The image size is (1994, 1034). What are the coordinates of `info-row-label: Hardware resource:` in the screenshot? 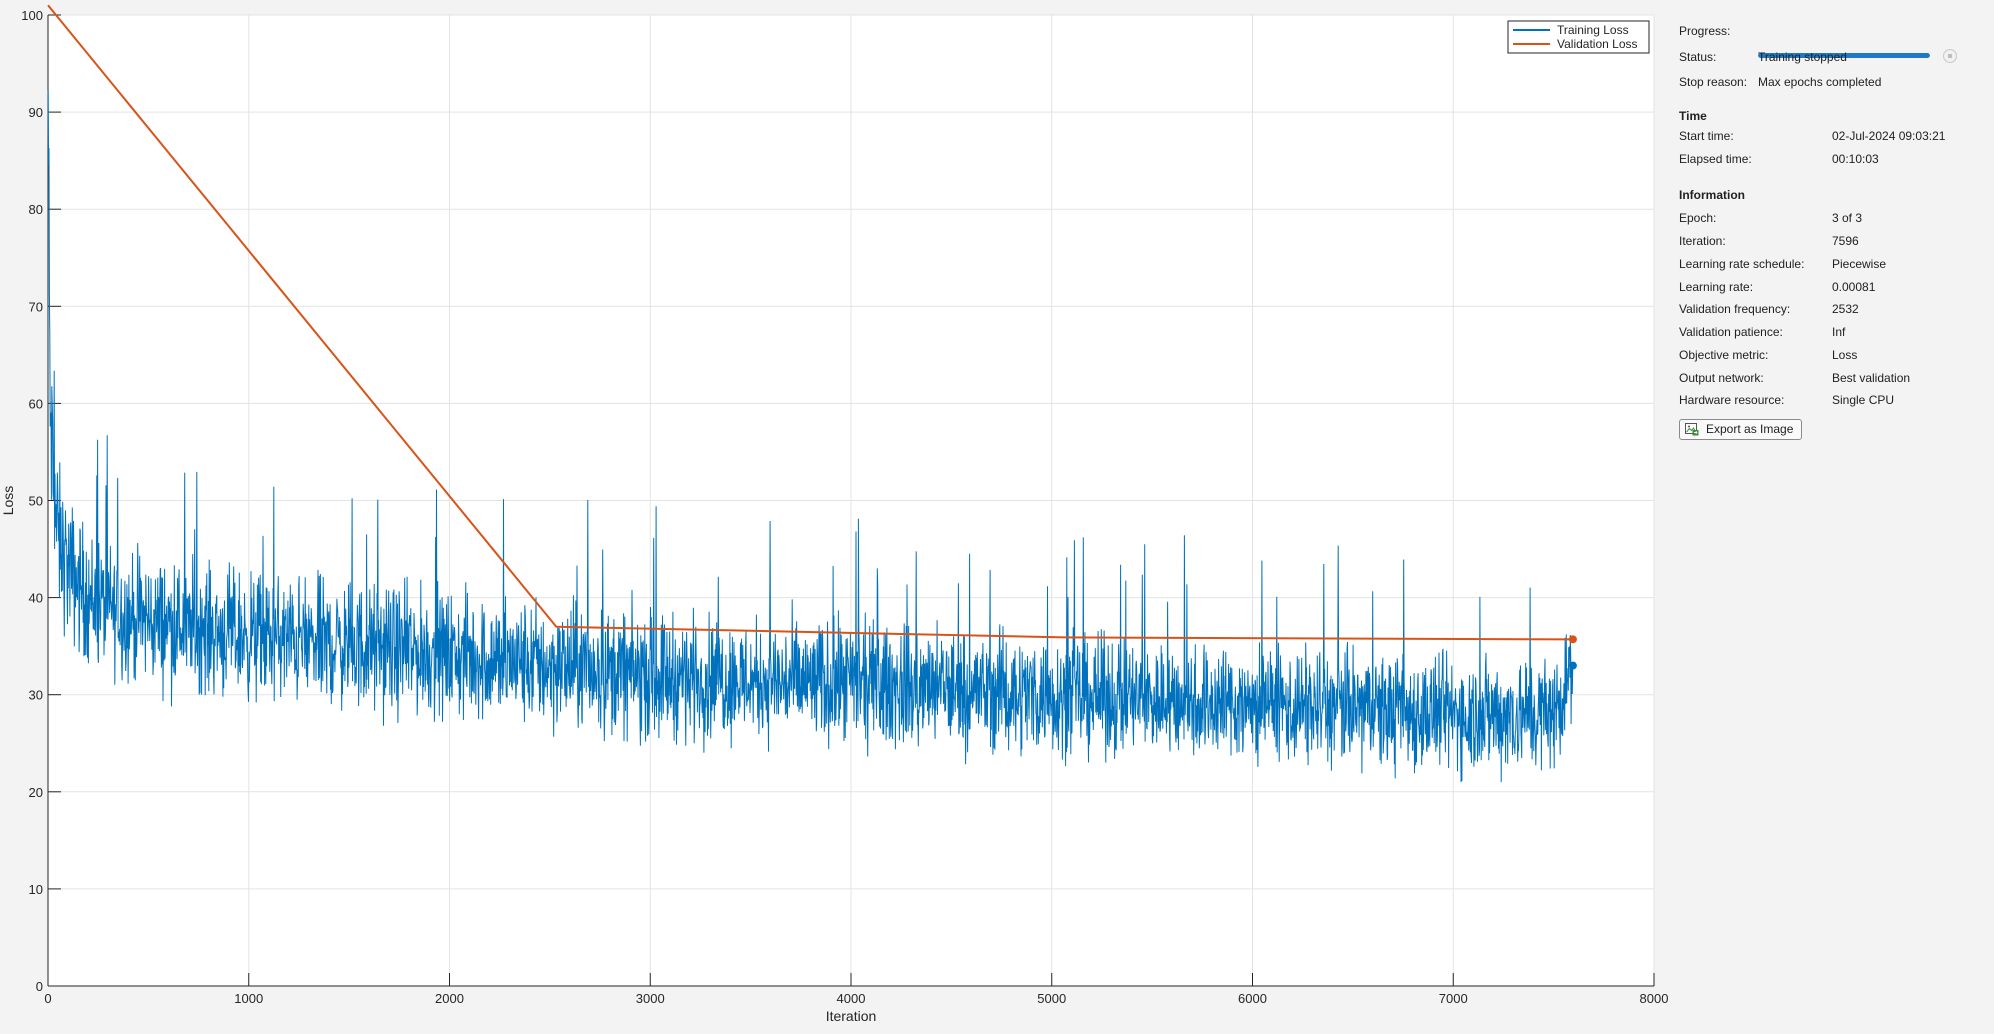 It's located at (1732, 400).